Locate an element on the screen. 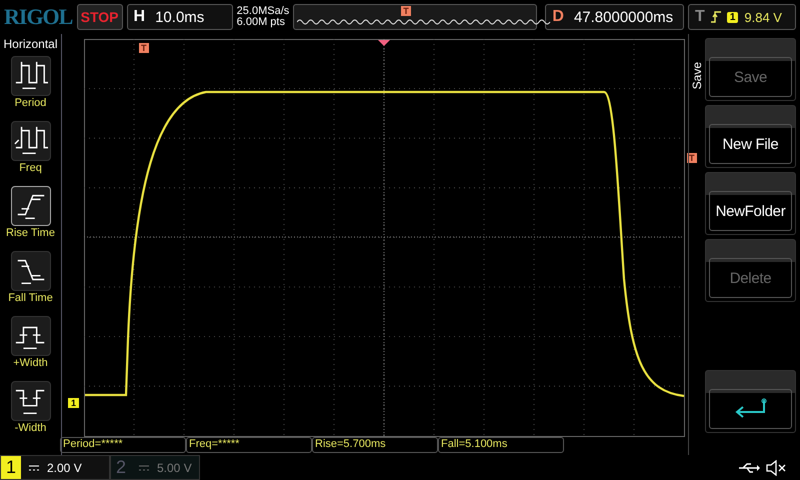 The width and height of the screenshot is (800, 480). measurement-readout: Fall=5.100ms is located at coordinates (501, 445).